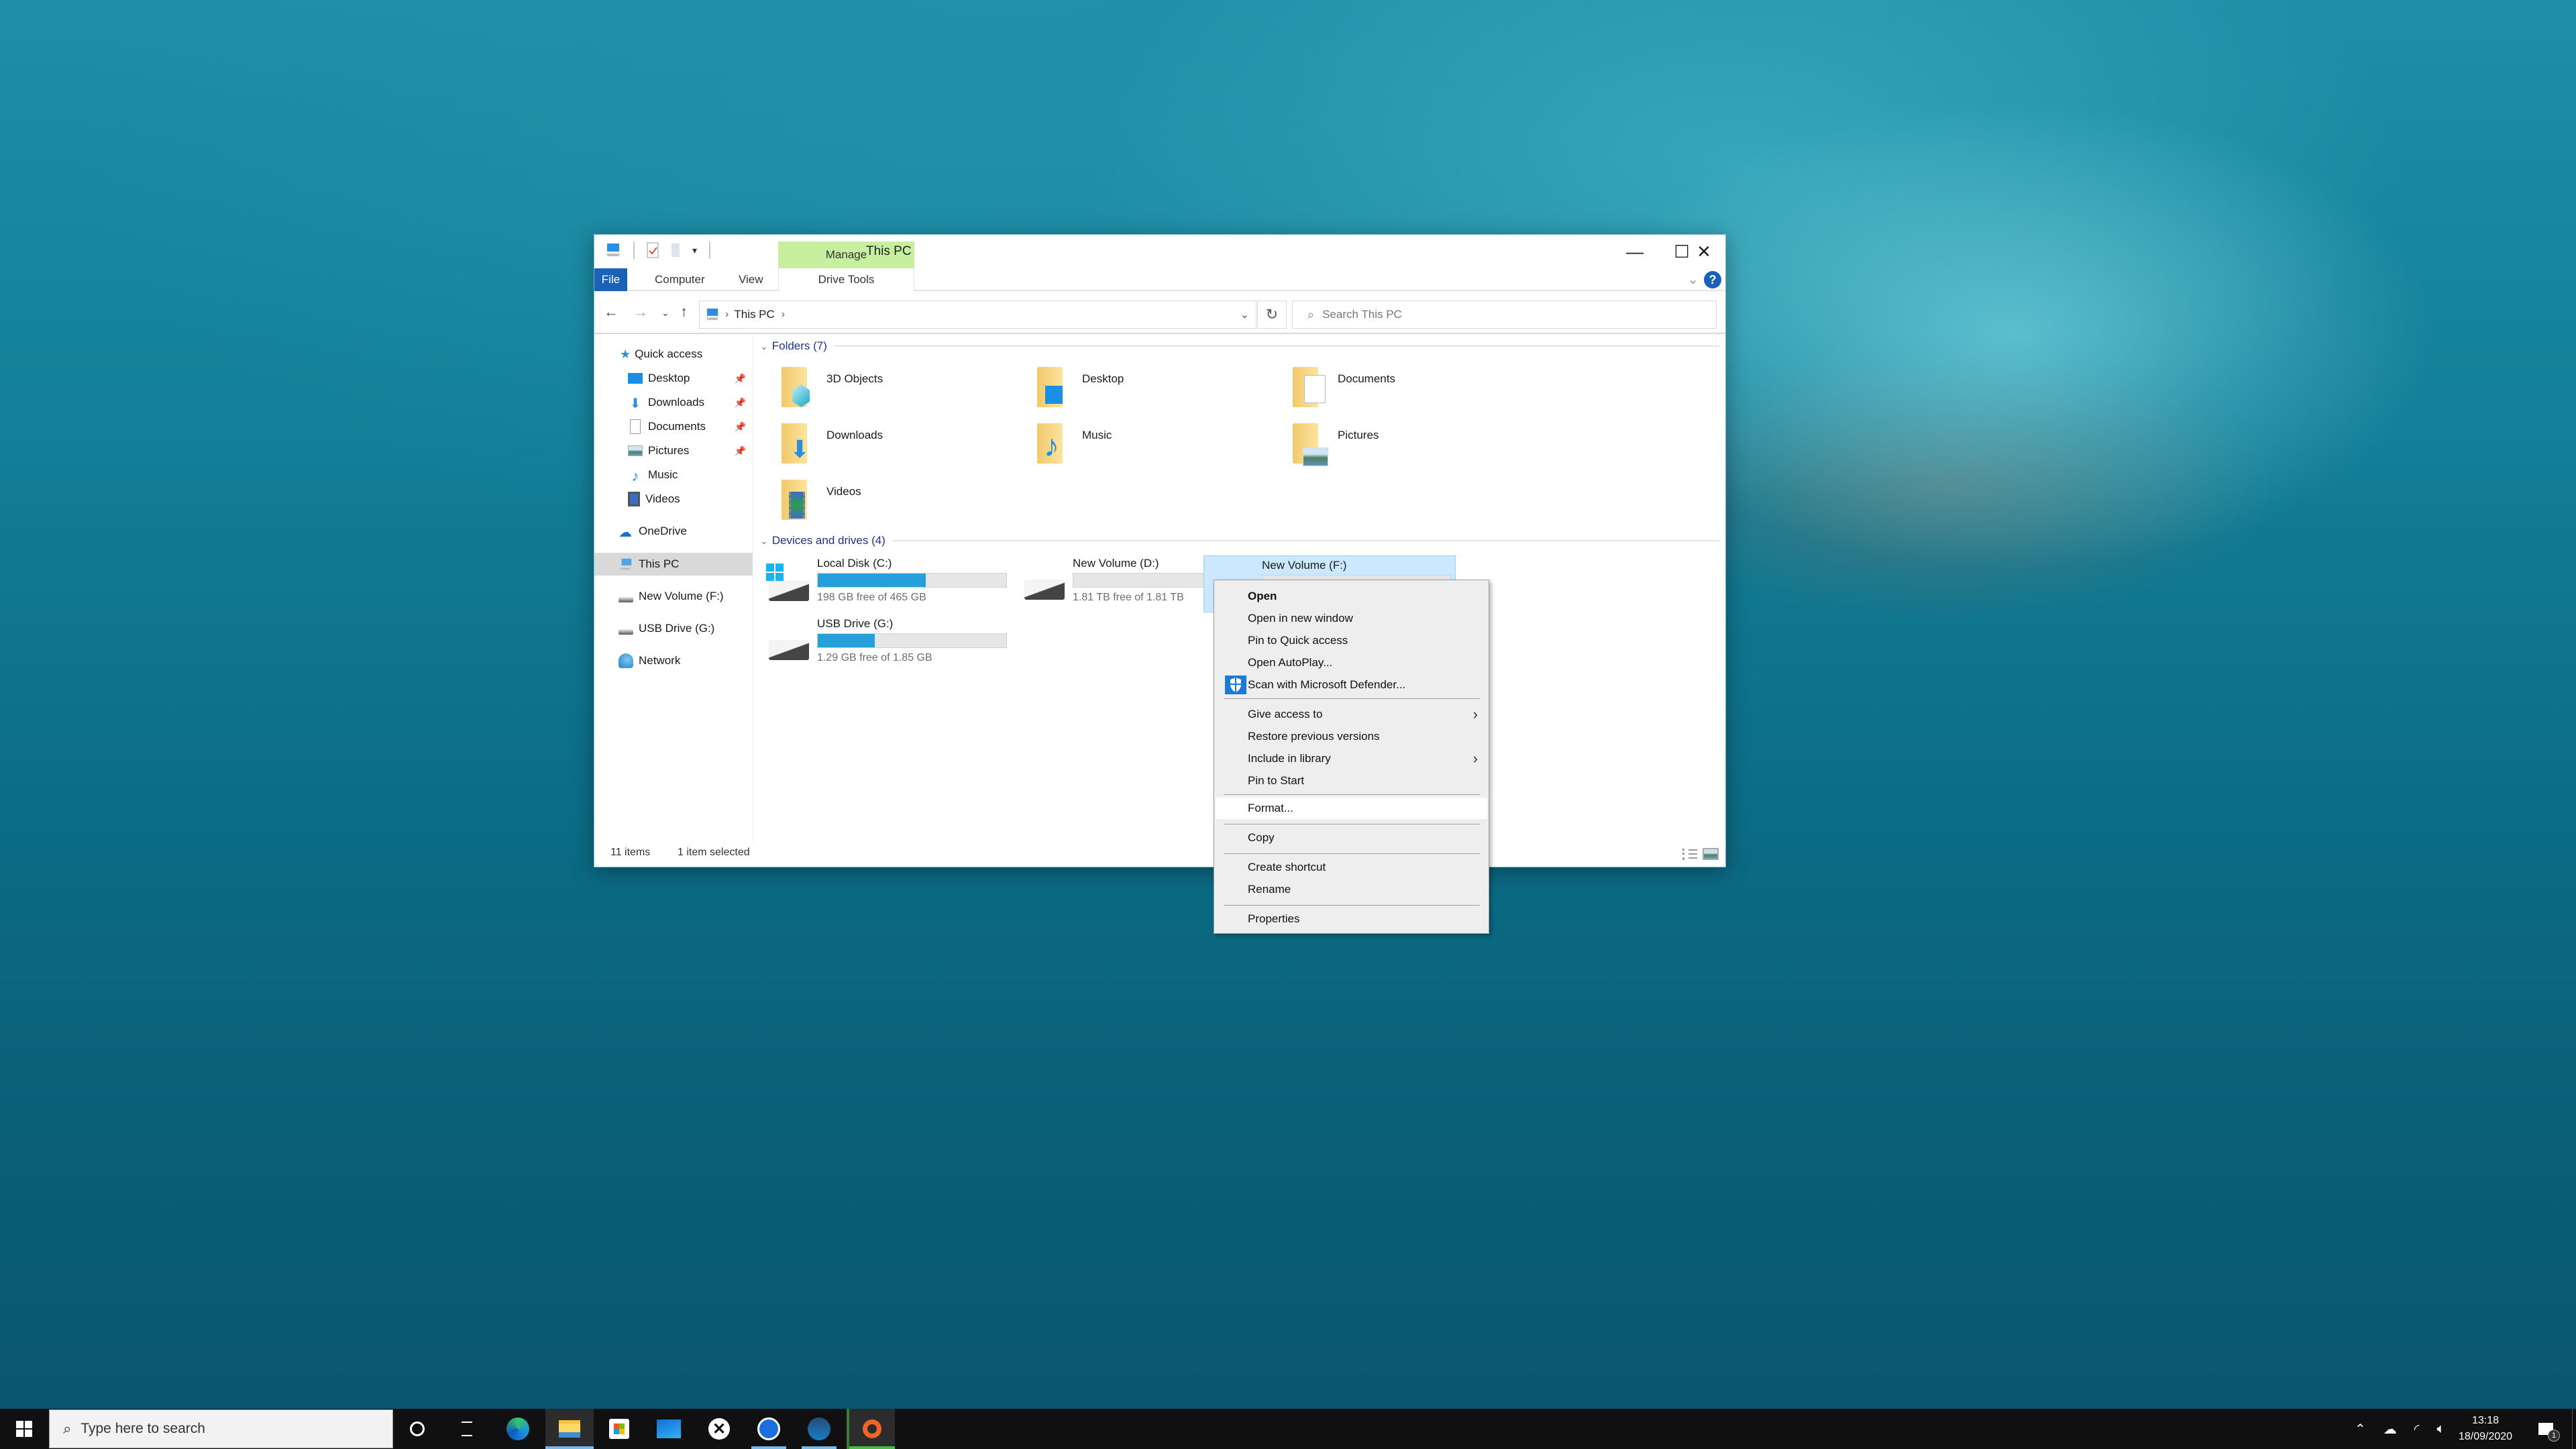 The height and width of the screenshot is (1449, 2576). Describe the element at coordinates (694, 250) in the screenshot. I see `customize-toolbar-icon: ▾` at that location.